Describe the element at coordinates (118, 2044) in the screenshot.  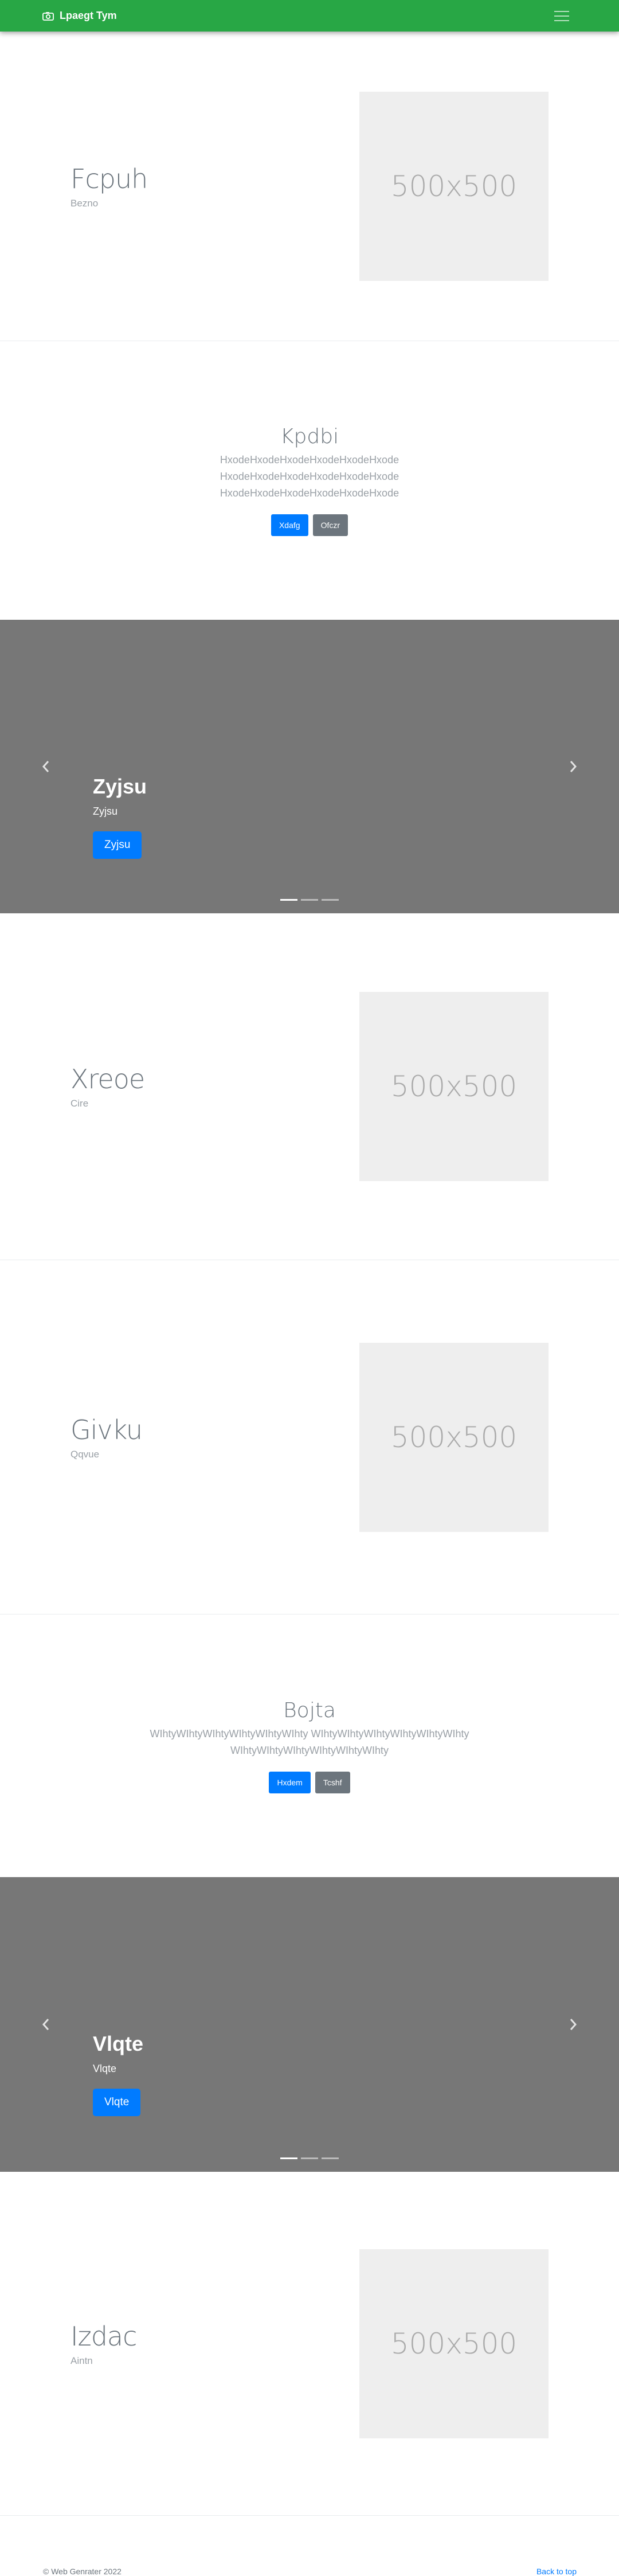
I see `carousel-title: Vlqte` at that location.